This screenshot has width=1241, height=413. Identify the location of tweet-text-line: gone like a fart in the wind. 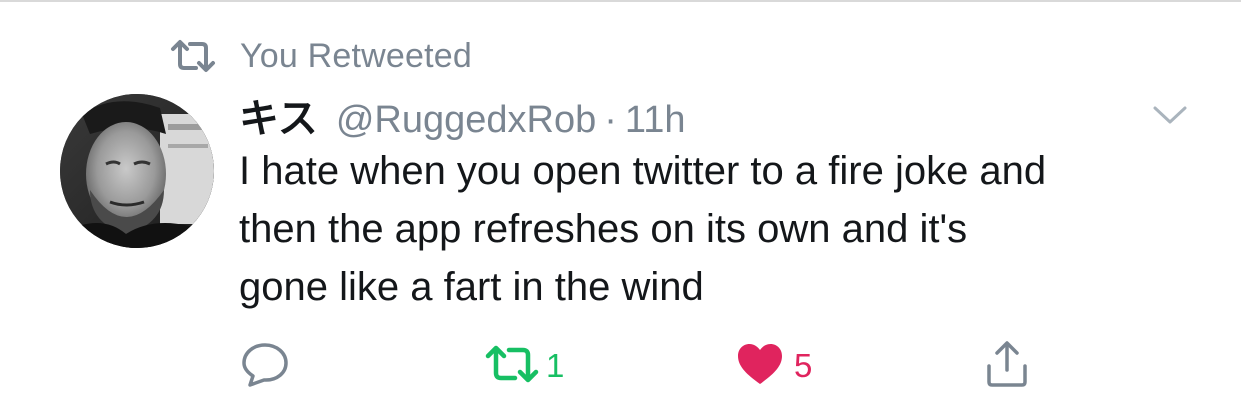
(471, 287).